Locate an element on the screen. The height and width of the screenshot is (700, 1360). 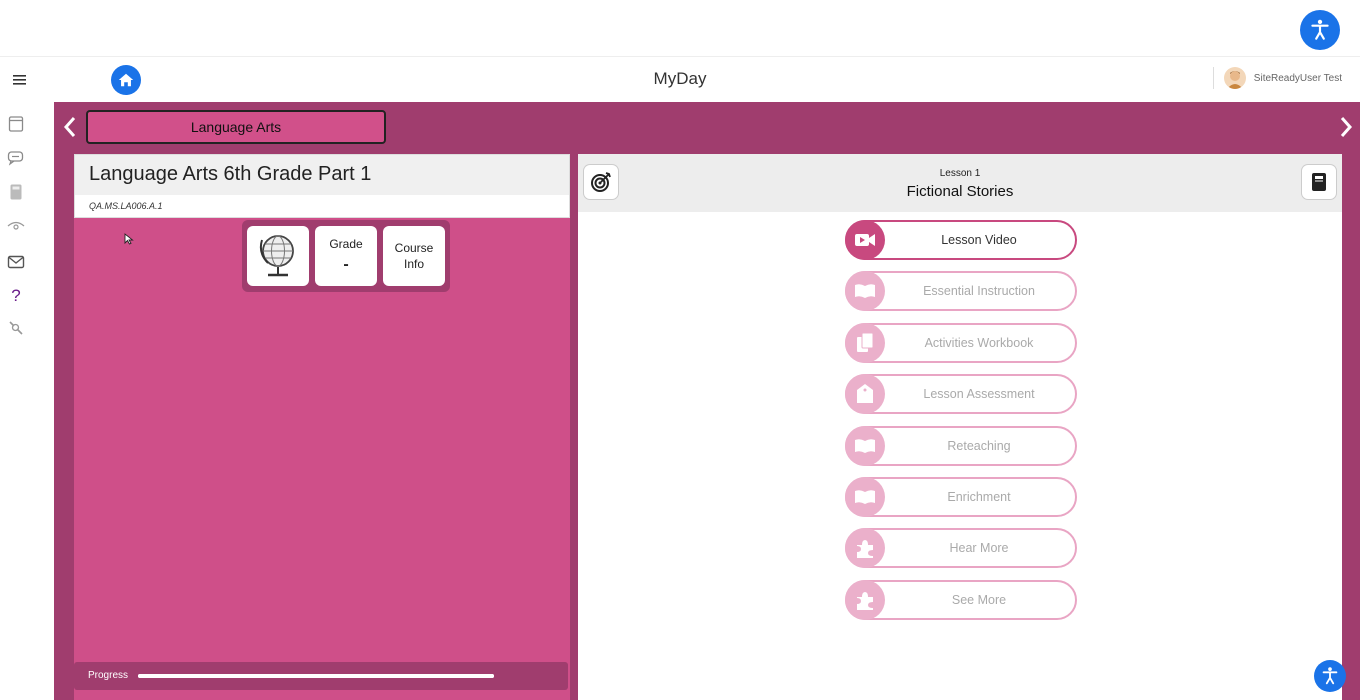
previous-subject-arrow is located at coordinates (70, 127).